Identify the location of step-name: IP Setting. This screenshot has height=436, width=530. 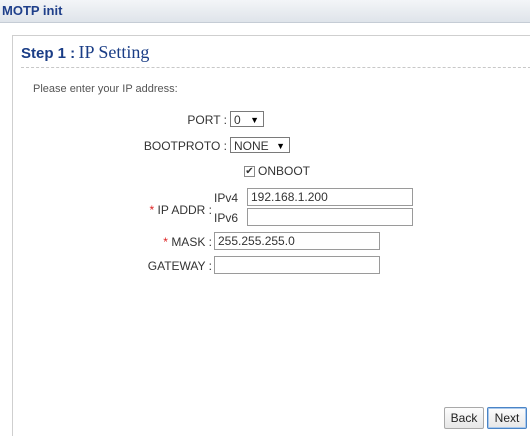
(114, 52).